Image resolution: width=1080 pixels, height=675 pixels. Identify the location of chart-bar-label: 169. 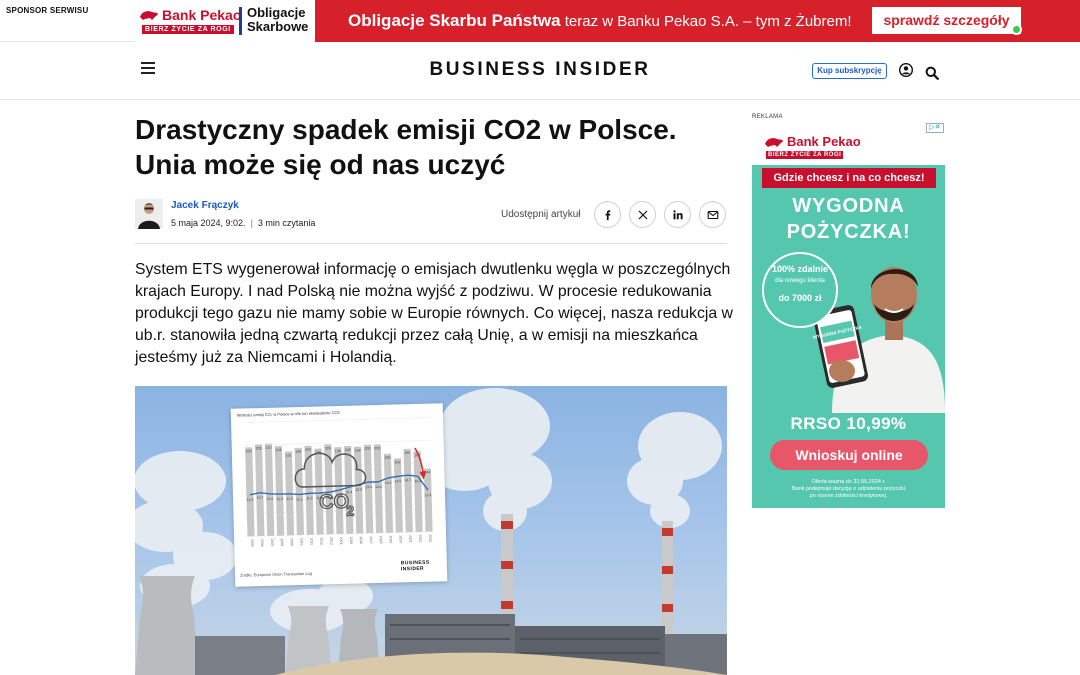
(397, 462).